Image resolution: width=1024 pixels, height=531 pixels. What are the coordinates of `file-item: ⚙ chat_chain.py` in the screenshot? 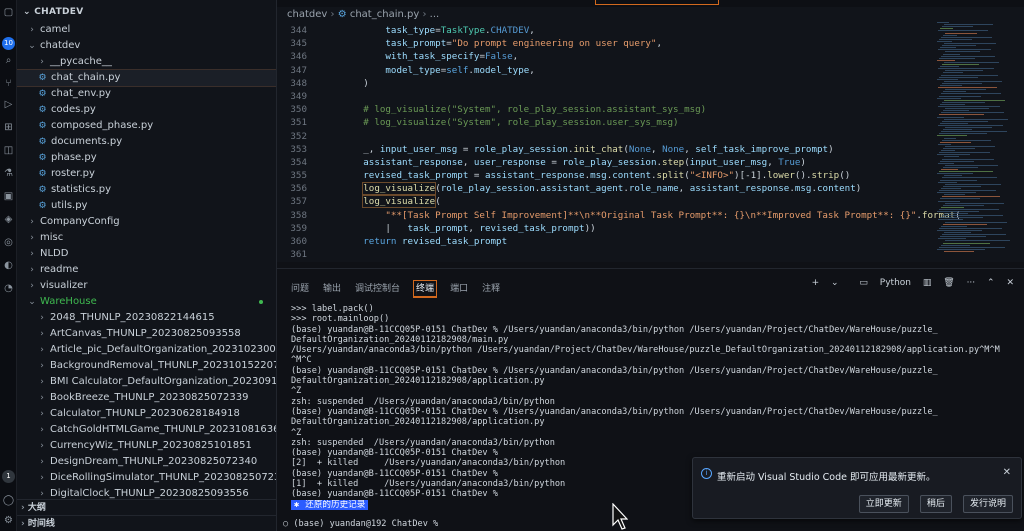 It's located at (146, 78).